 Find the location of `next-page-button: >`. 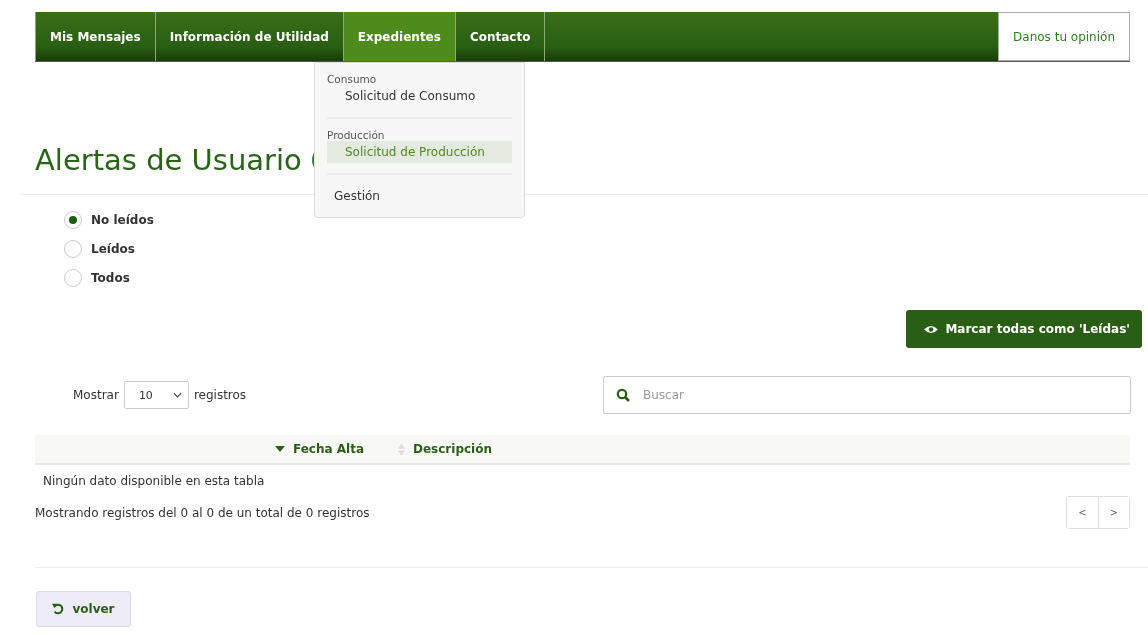

next-page-button: > is located at coordinates (1113, 512).